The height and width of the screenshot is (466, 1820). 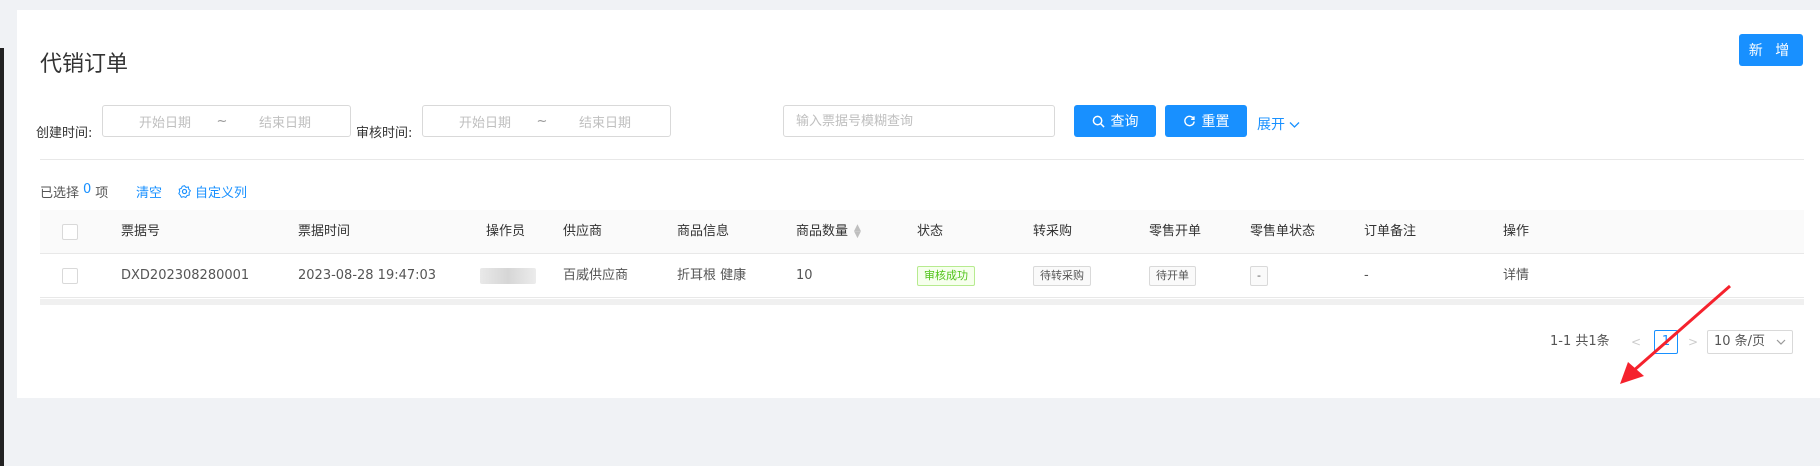 What do you see at coordinates (712, 275) in the screenshot?
I see `product-info-cell: 折耳根 健康` at bounding box center [712, 275].